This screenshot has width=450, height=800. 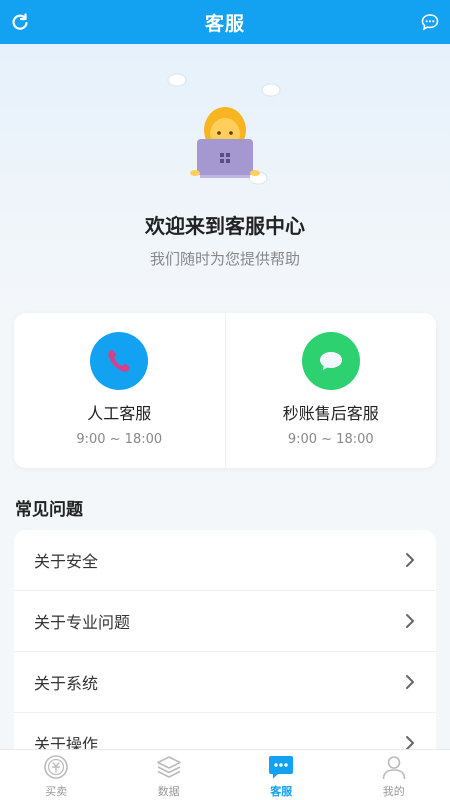 I want to click on faq-section-title: 常见问题, so click(x=49, y=510).